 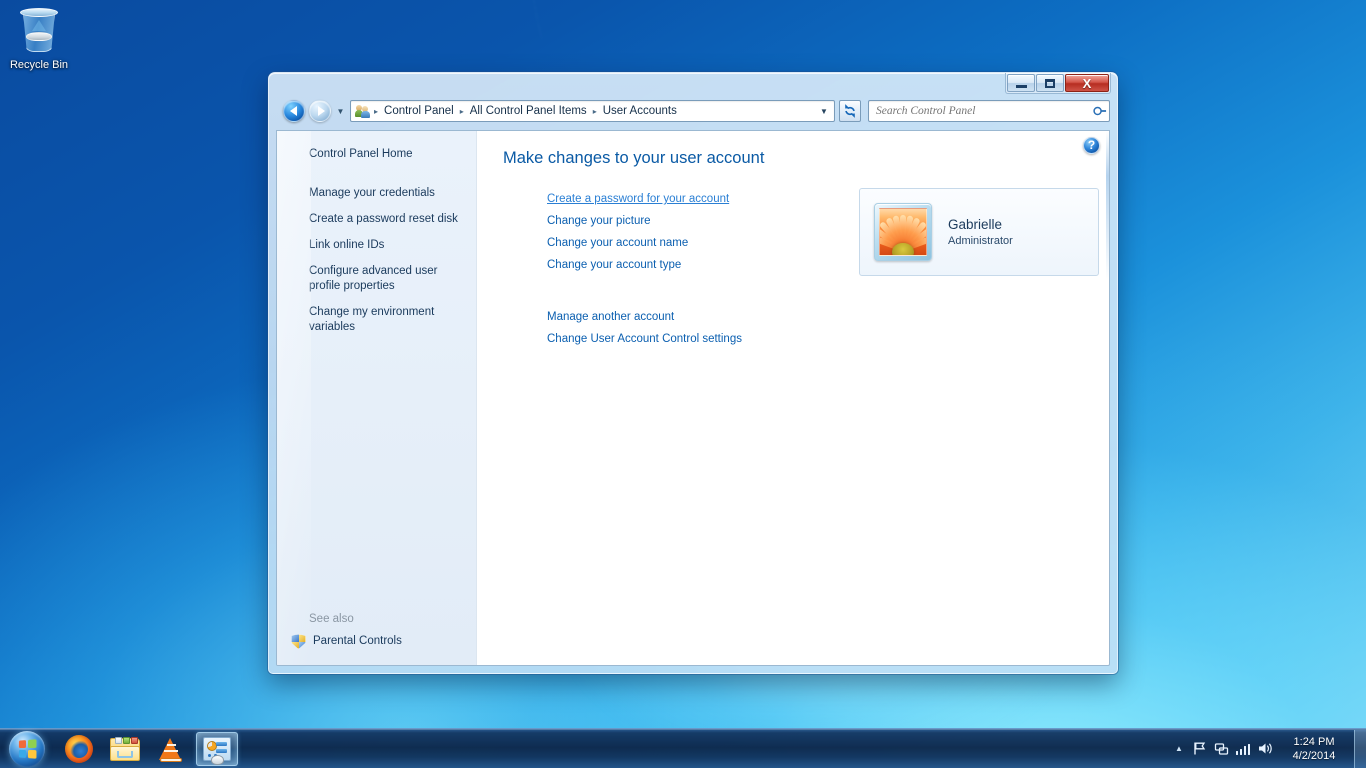 I want to click on sidebar-item-parental-controls: Parental Controls, so click(x=376, y=641).